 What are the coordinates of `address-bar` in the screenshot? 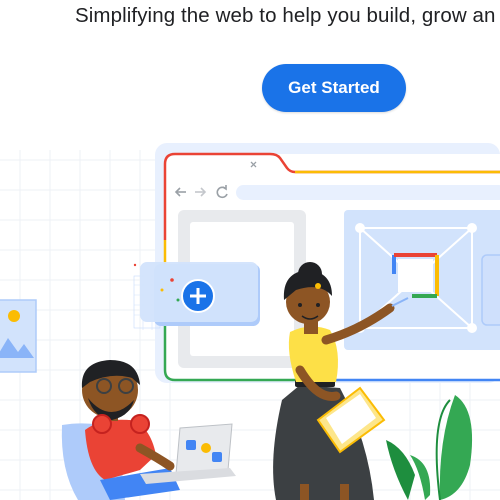 It's located at (368, 192).